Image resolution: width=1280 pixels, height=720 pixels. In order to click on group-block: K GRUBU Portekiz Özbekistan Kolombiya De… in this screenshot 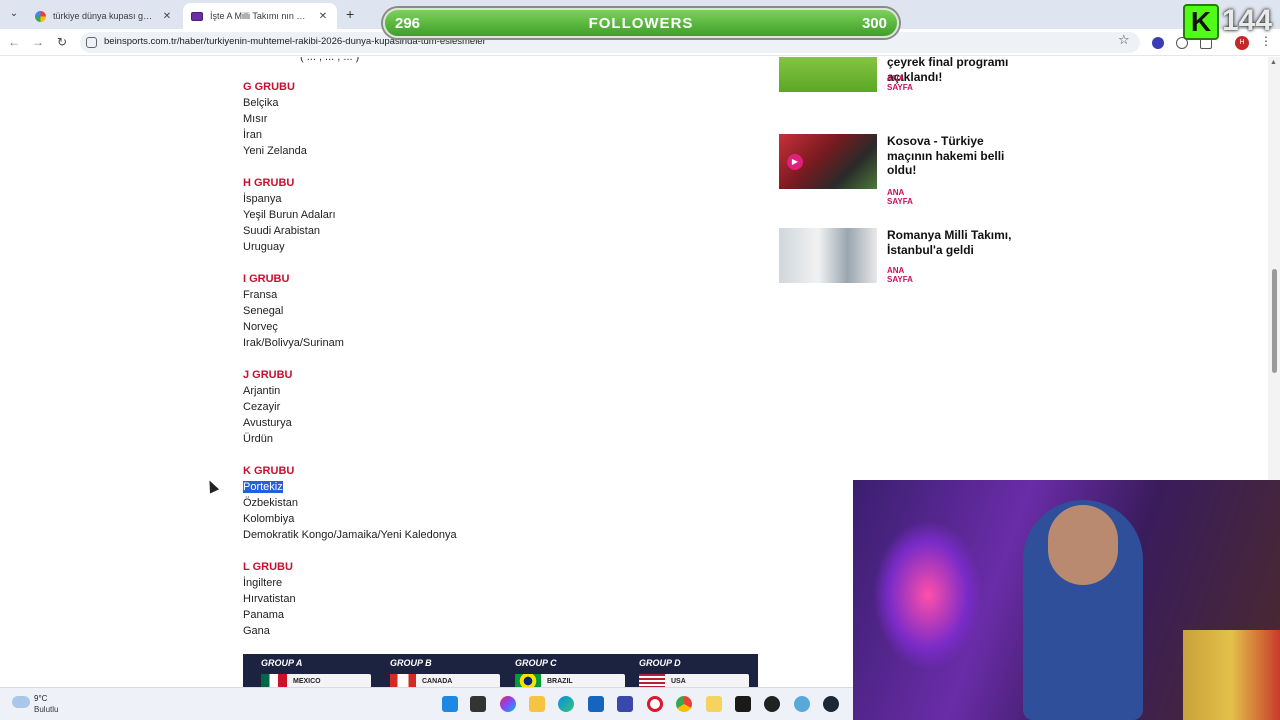, I will do `click(350, 503)`.